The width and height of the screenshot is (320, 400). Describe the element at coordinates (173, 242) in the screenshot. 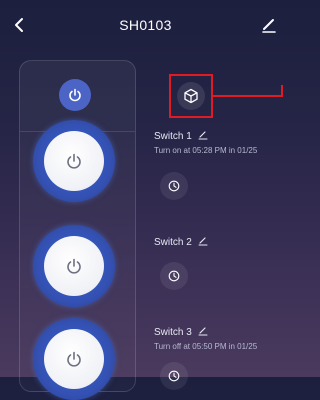

I see `switch-2-name: Switch 2` at that location.